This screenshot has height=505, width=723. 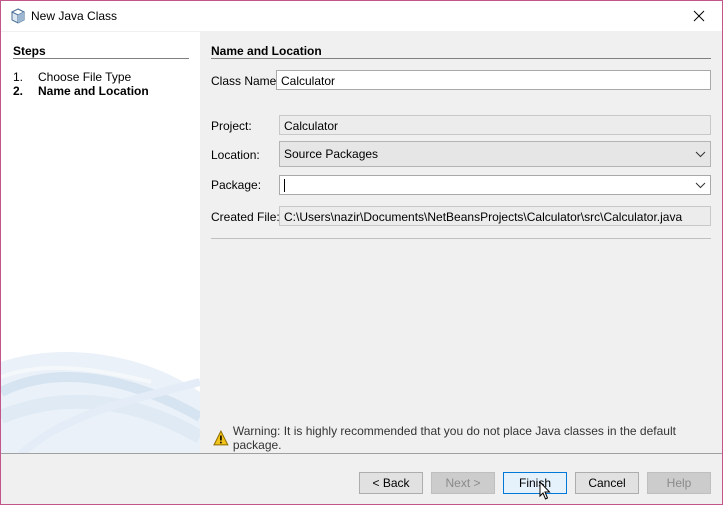 I want to click on project-field: Calculator, so click(x=495, y=125).